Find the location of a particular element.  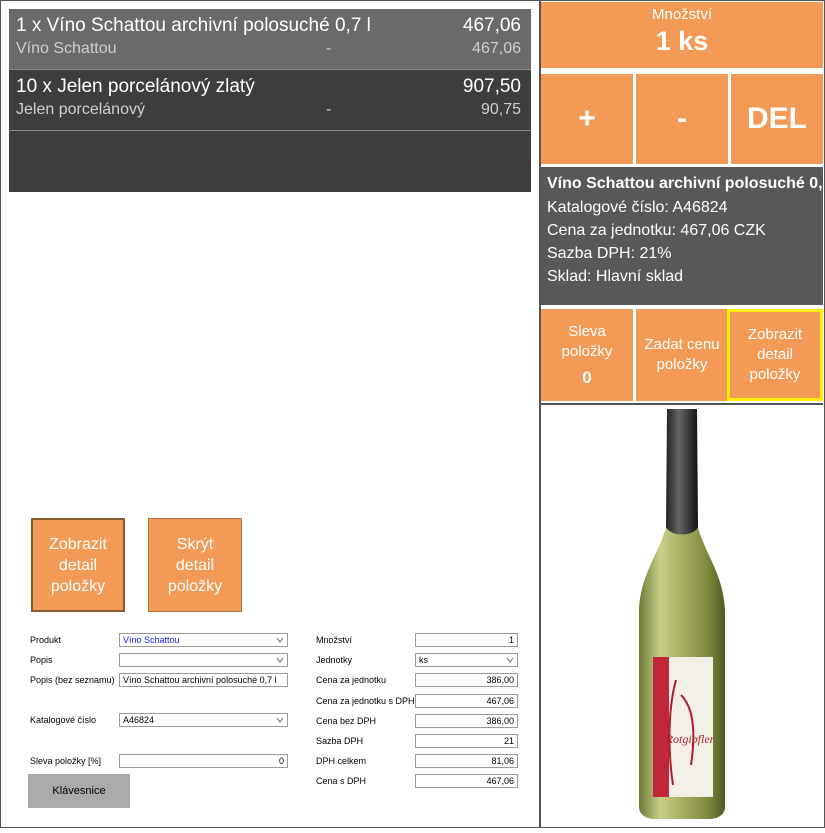

description-label: Popis is located at coordinates (41, 660).